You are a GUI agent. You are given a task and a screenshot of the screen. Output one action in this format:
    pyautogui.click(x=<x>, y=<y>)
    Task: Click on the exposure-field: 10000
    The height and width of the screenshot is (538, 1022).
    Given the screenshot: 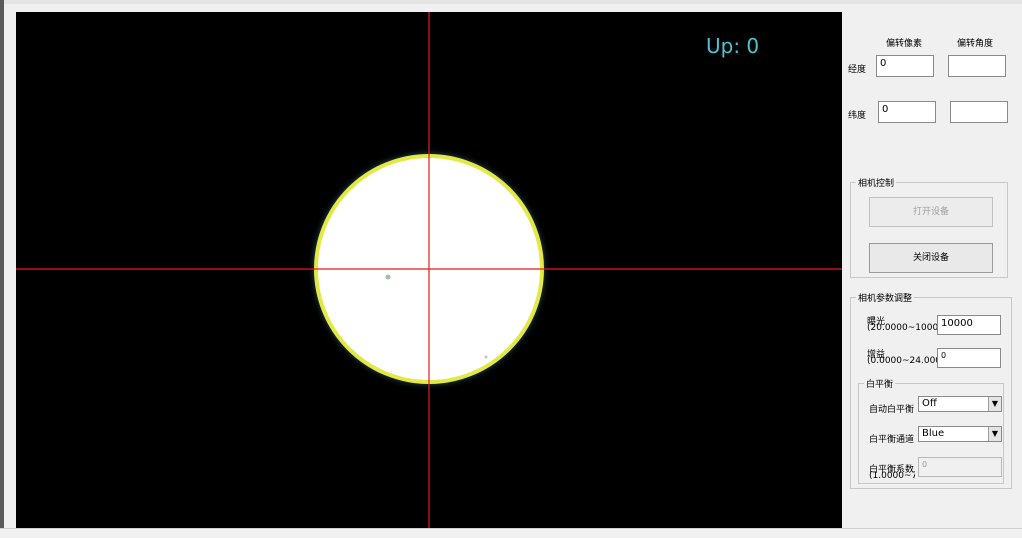 What is the action you would take?
    pyautogui.click(x=969, y=325)
    